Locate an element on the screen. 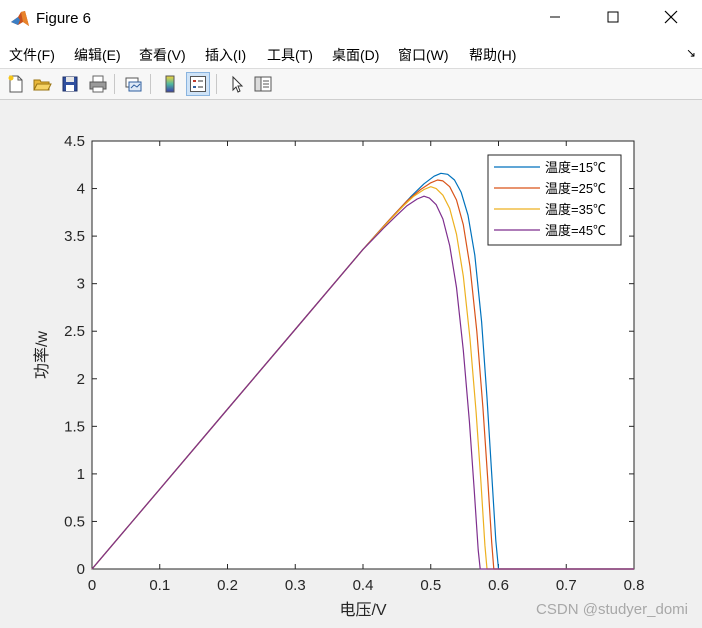  property-inspector-icon is located at coordinates (263, 84).